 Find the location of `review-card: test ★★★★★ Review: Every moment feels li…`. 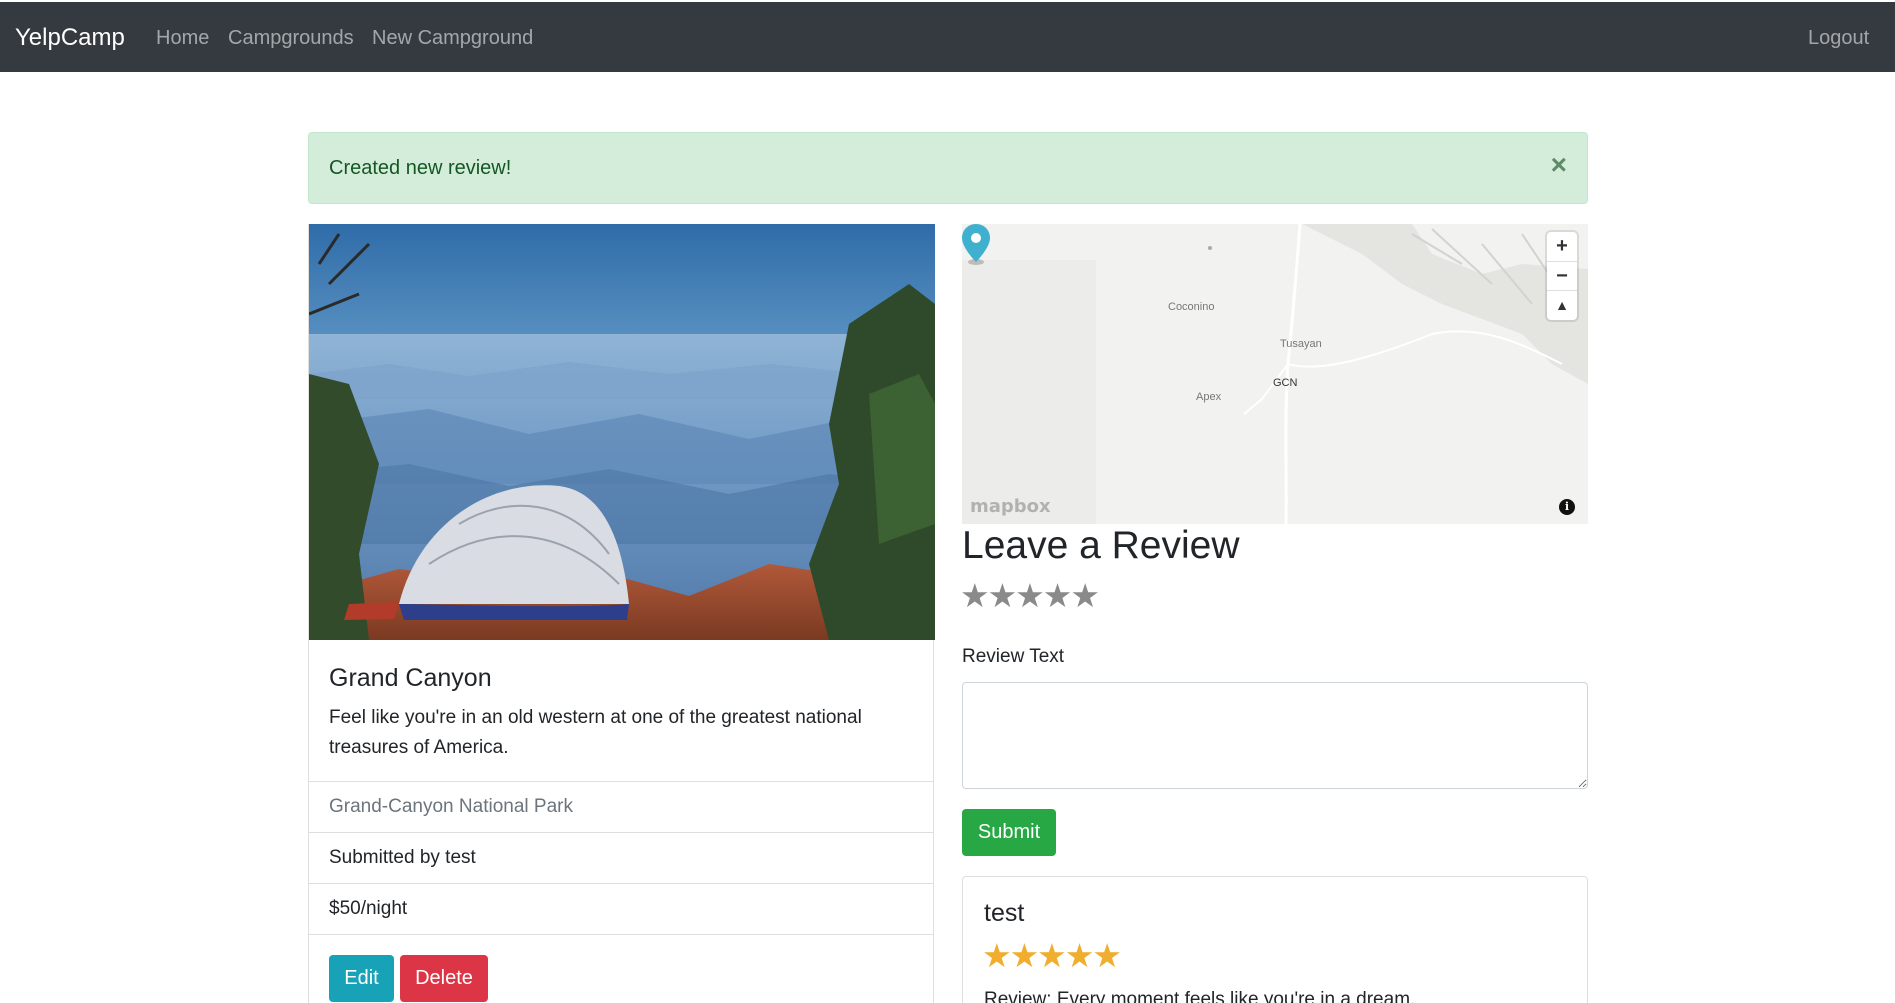

review-card: test ★★★★★ Review: Every moment feels li… is located at coordinates (1275, 939).